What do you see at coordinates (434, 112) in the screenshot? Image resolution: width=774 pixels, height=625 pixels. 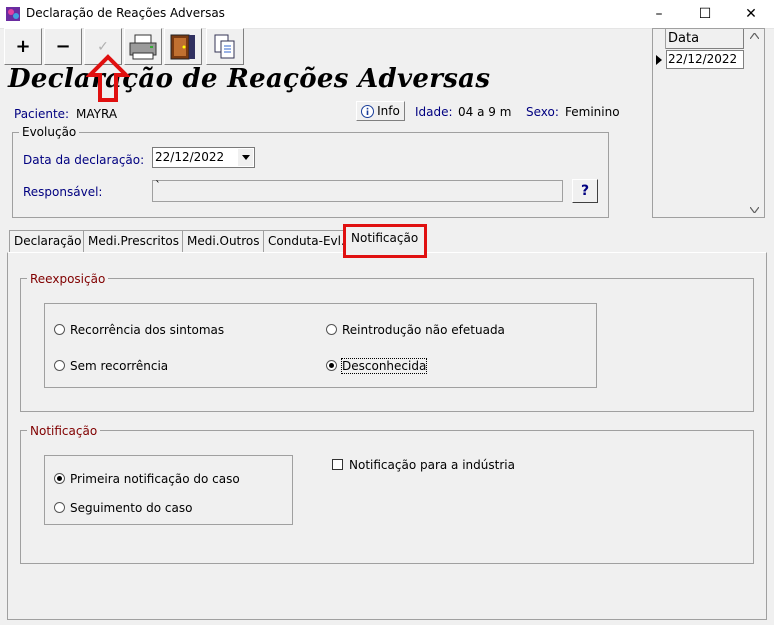 I see `age-label: Idade:` at bounding box center [434, 112].